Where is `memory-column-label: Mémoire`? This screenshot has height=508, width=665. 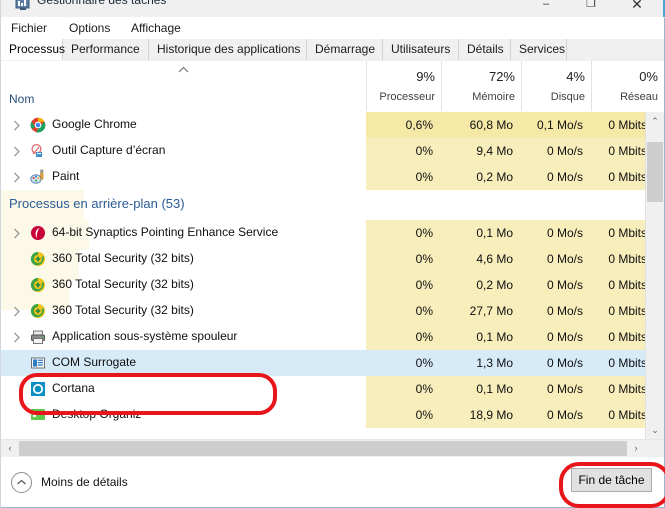 memory-column-label: Mémoire is located at coordinates (493, 97).